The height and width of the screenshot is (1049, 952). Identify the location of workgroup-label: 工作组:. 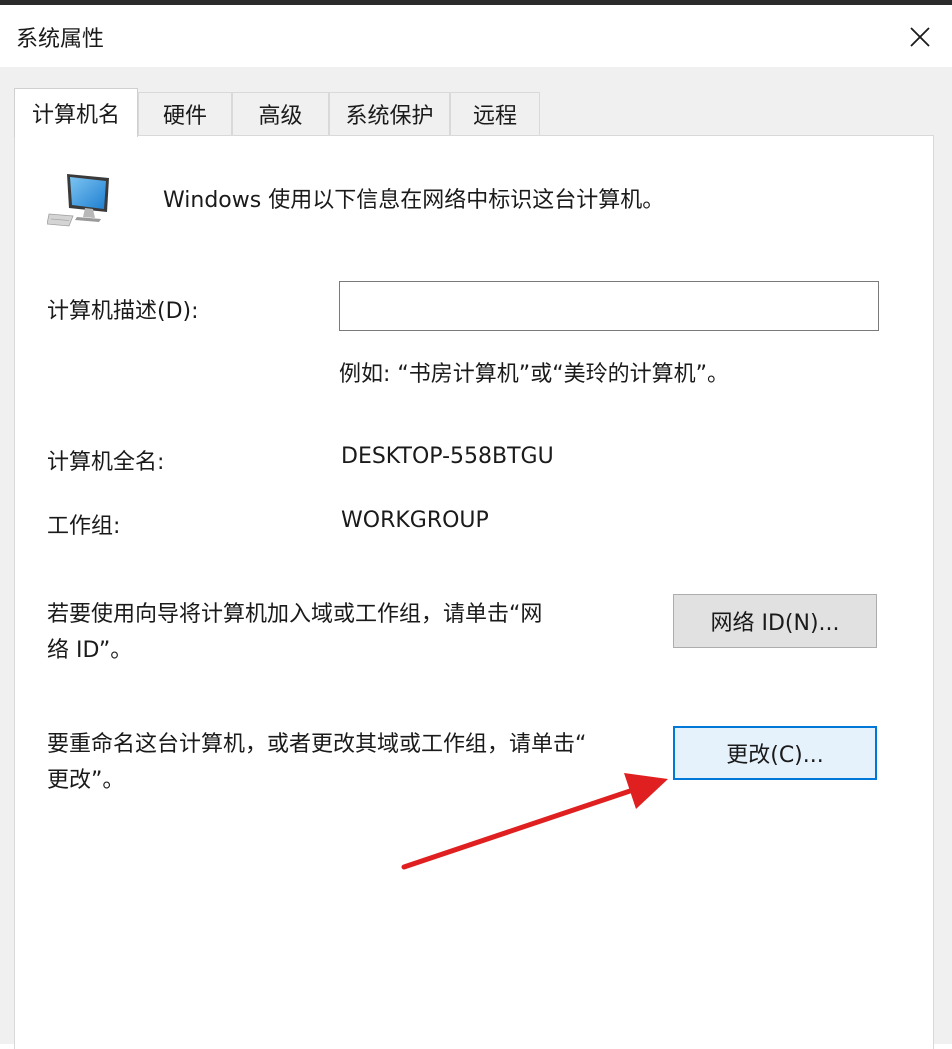
(84, 526).